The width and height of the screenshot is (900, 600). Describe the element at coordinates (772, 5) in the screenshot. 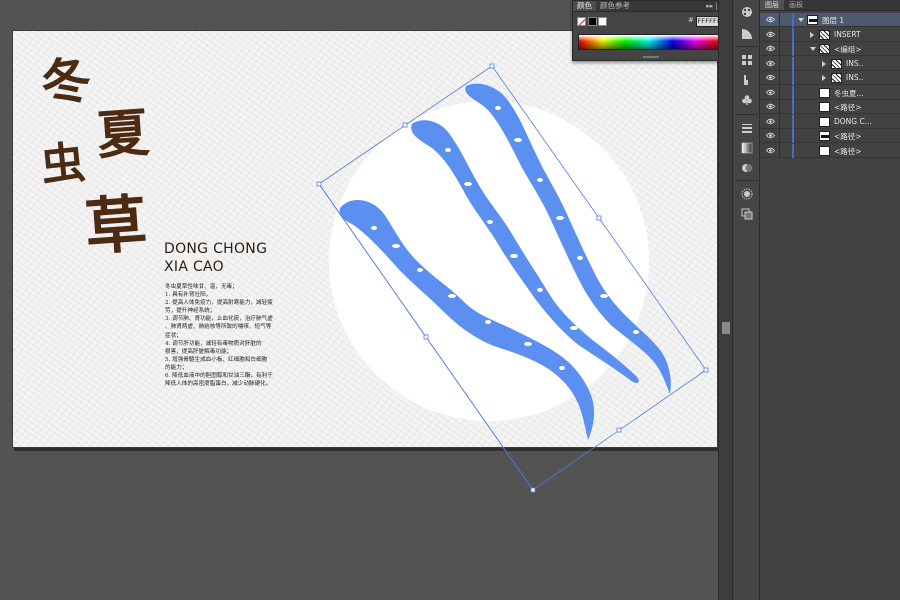

I see `tab-layers: 图层` at that location.